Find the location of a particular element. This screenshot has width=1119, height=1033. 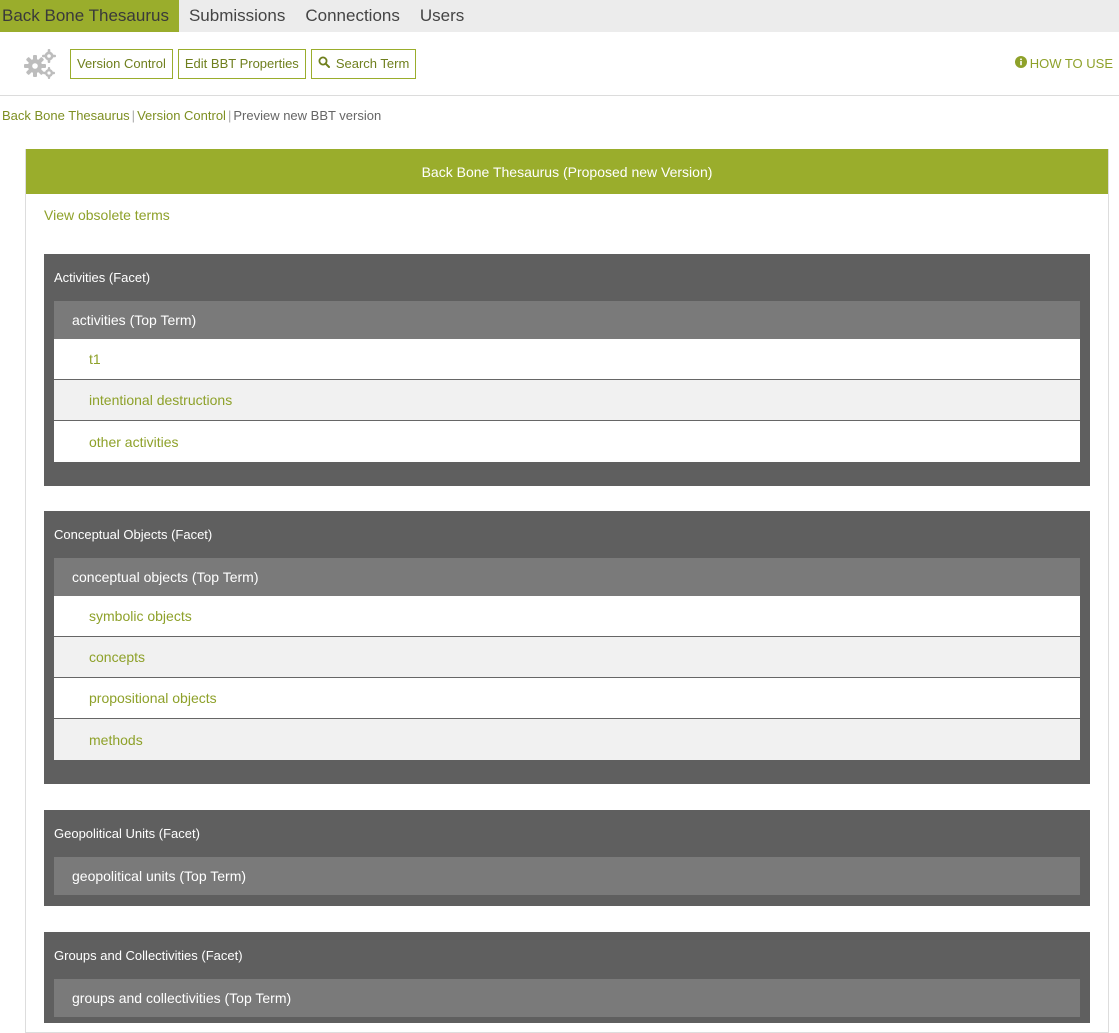

top-term: groups and collectivities (Top Term) is located at coordinates (567, 998).